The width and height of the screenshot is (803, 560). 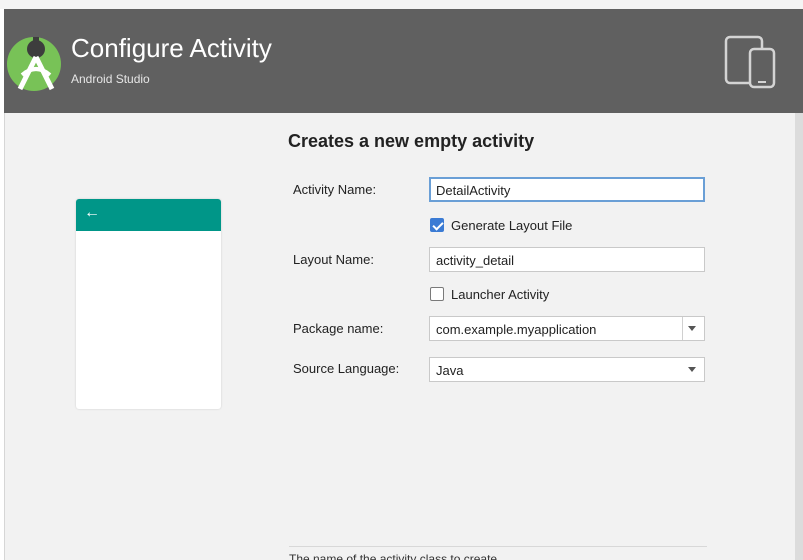 I want to click on devices-icon, so click(x=750, y=62).